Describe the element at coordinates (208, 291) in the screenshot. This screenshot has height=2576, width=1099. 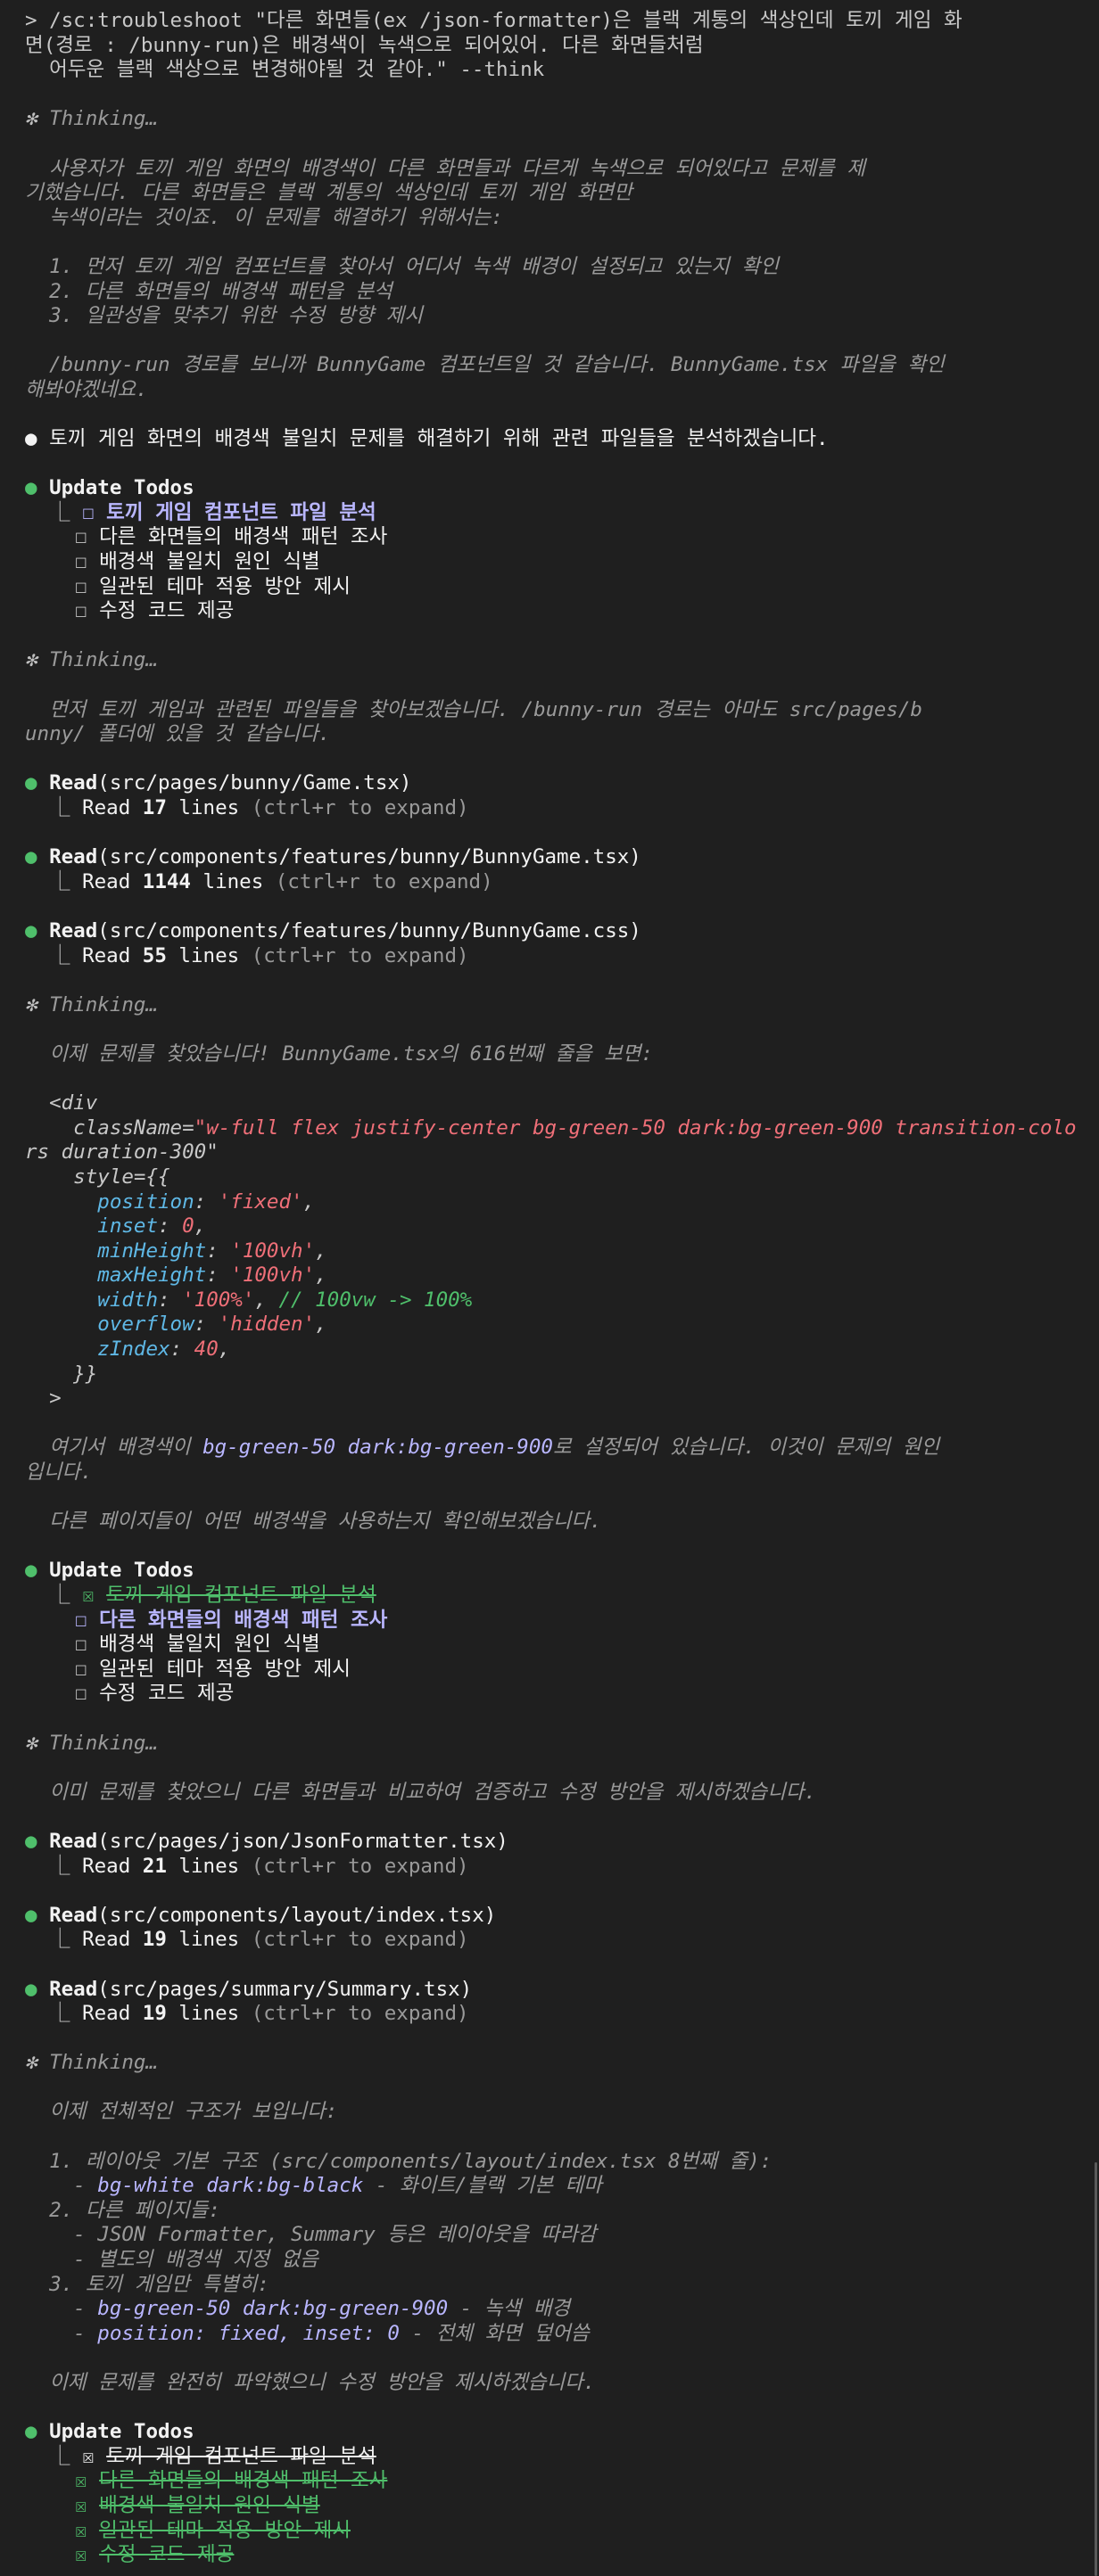
I see `thinking-step: 2. 다른 화면들의 배경색 패턴을 분석` at that location.